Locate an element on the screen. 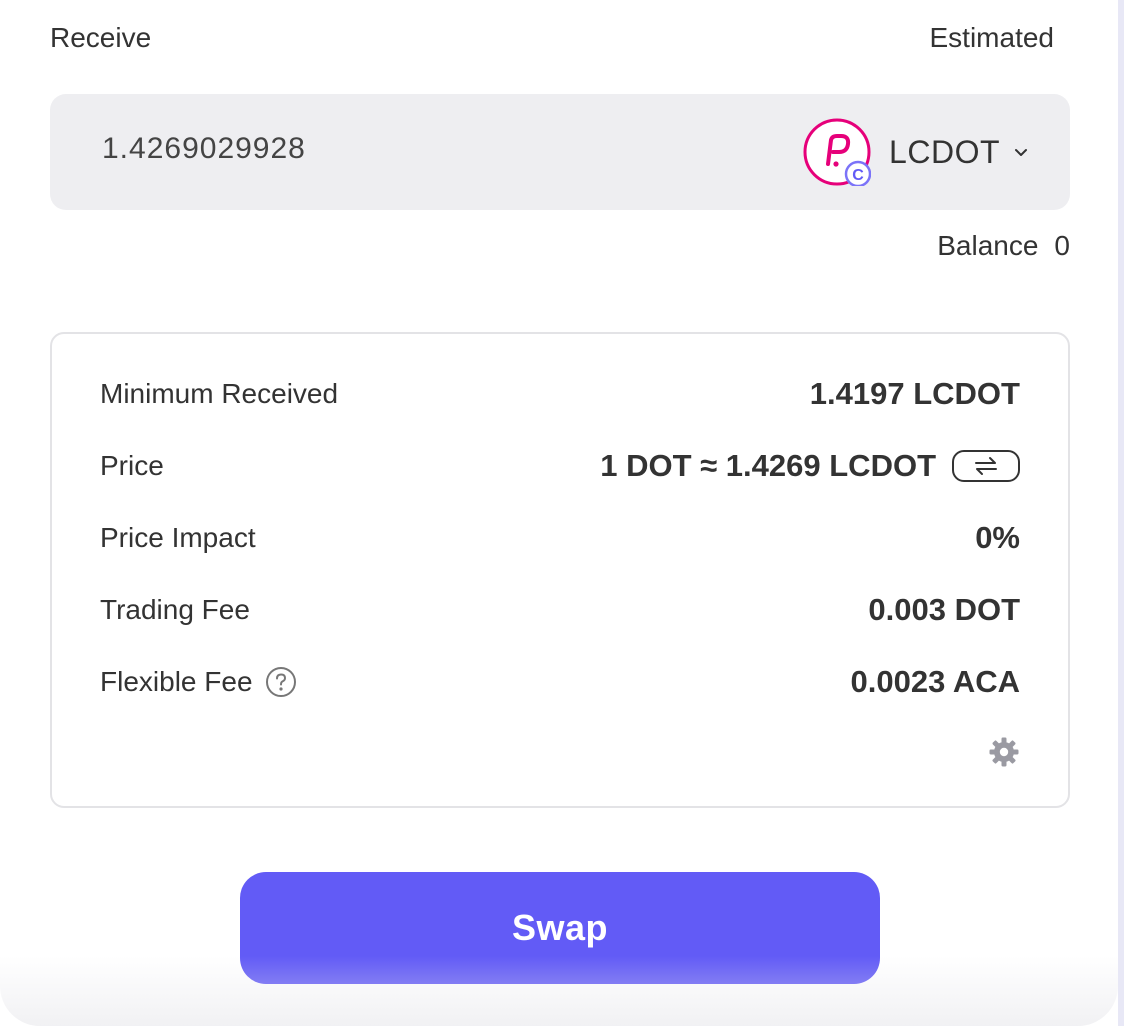  price-impact-value: 0% is located at coordinates (997, 537).